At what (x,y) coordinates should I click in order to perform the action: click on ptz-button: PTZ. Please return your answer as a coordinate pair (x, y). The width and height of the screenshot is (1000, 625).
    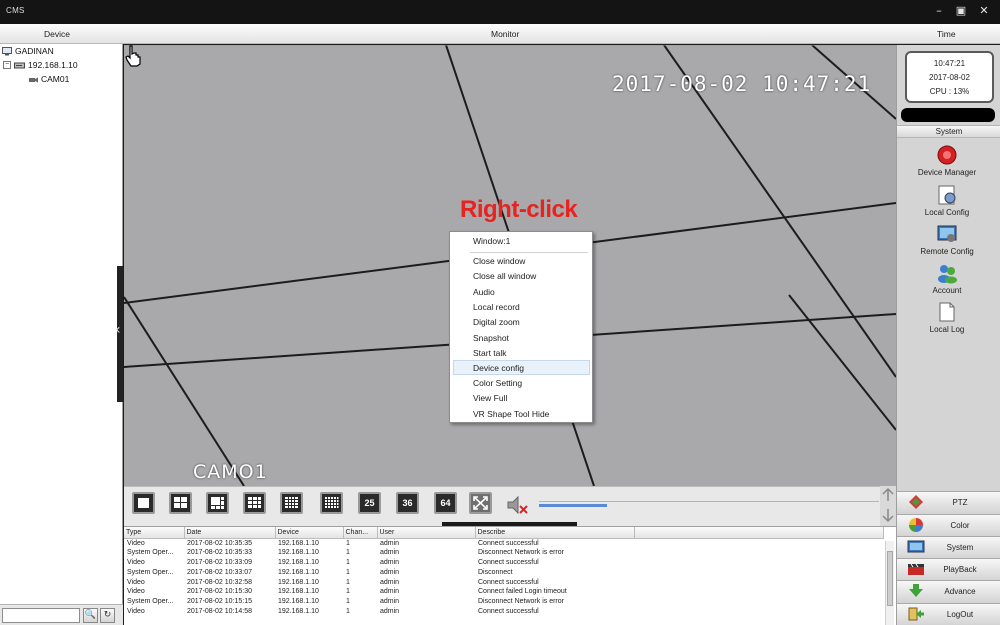
    Looking at the image, I should click on (948, 501).